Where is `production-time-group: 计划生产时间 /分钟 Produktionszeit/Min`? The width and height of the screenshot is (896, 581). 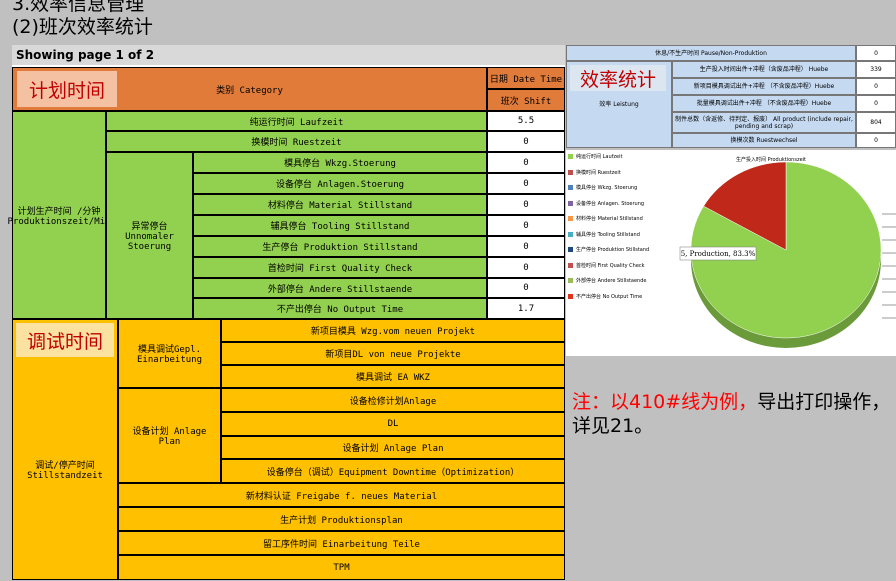 production-time-group: 计划生产时间 /分钟 Produktionszeit/Min is located at coordinates (59, 215).